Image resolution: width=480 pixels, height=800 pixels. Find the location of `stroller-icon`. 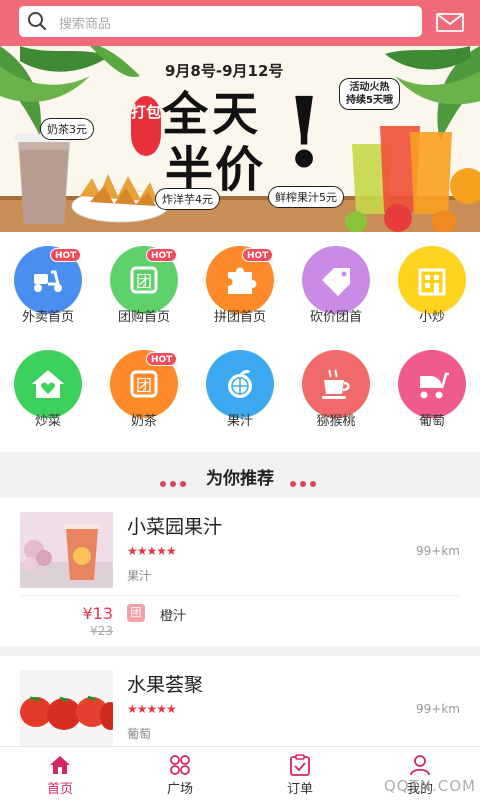

stroller-icon is located at coordinates (434, 385).